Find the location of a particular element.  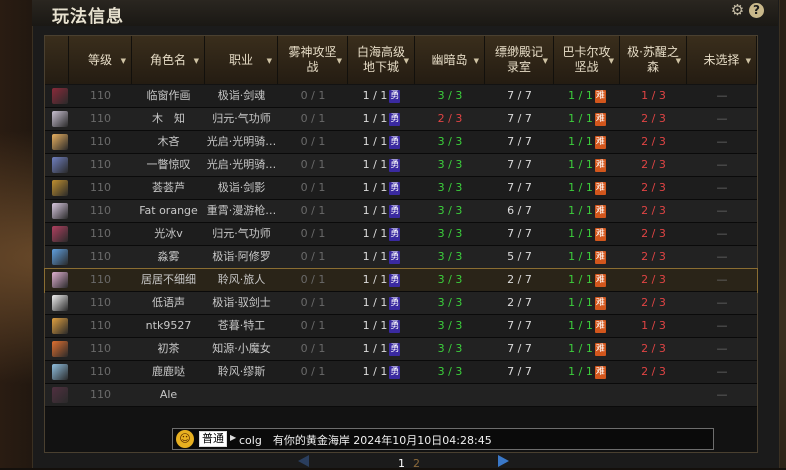

cell-c2: 1 / 1勇 is located at coordinates (381, 326).